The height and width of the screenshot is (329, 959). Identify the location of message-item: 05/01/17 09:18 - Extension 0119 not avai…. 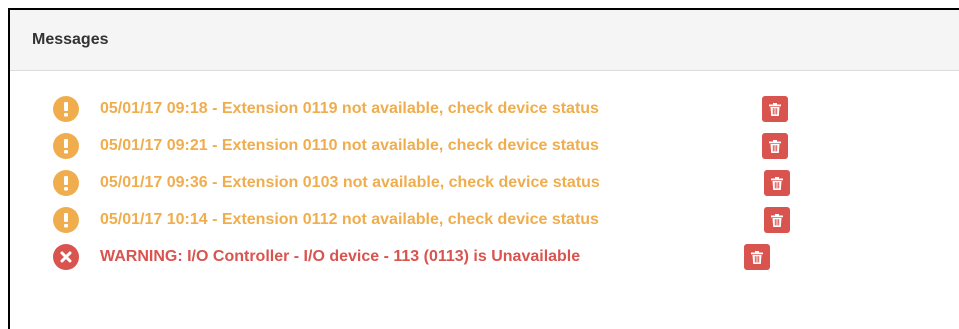
(506, 108).